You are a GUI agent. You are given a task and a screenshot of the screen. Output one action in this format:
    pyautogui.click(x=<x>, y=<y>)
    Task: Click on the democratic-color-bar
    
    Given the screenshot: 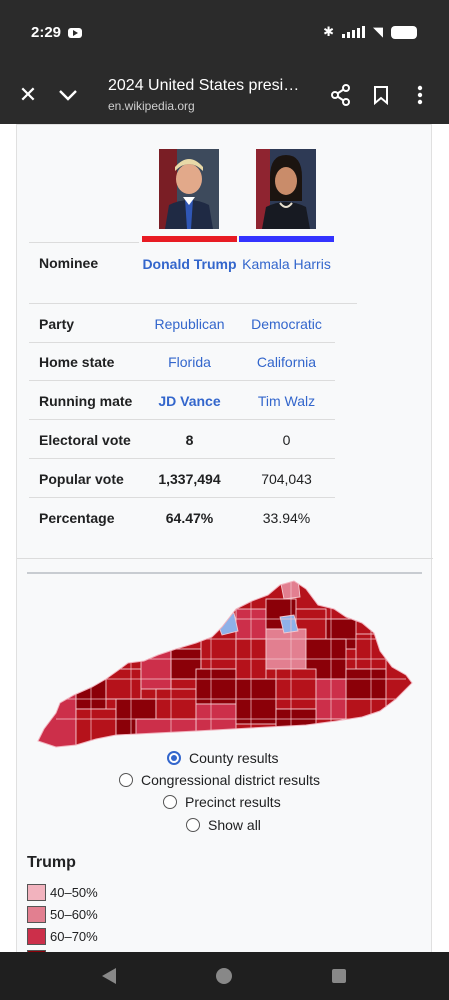 What is the action you would take?
    pyautogui.click(x=286, y=239)
    